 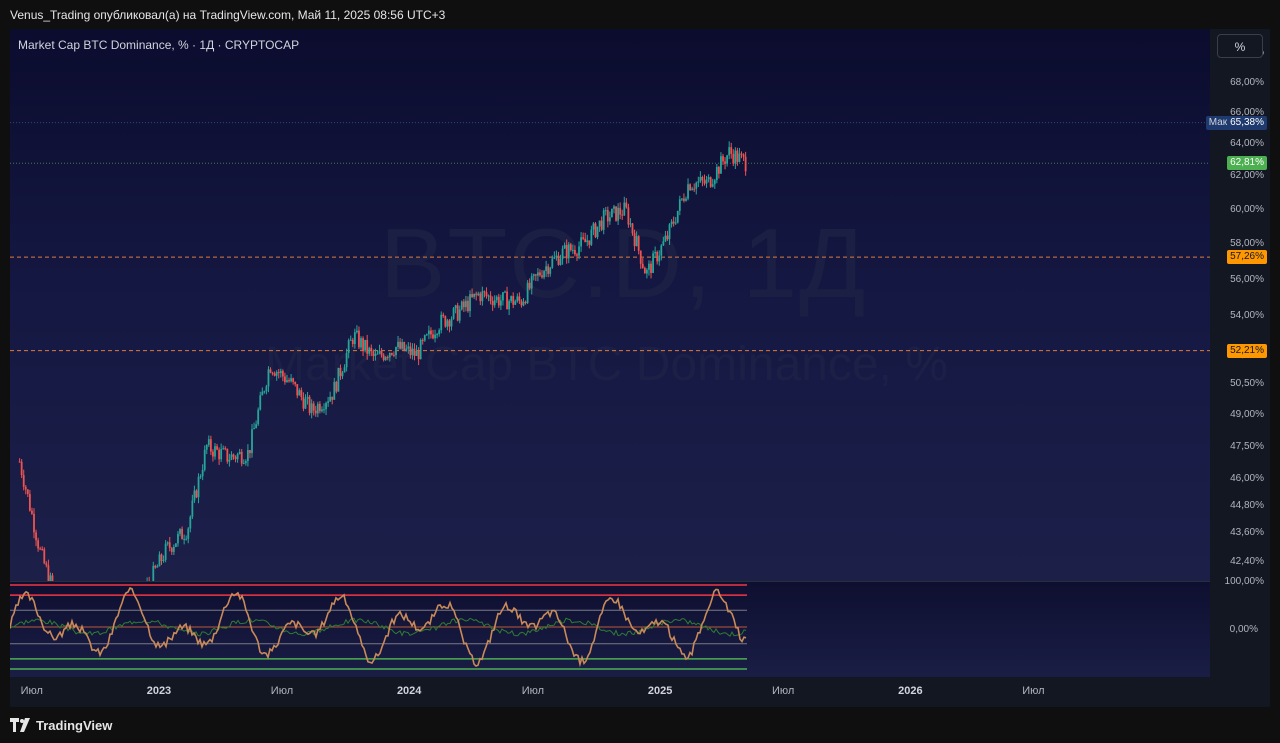 What do you see at coordinates (910, 691) in the screenshot?
I see `time-tick-label: 2026` at bounding box center [910, 691].